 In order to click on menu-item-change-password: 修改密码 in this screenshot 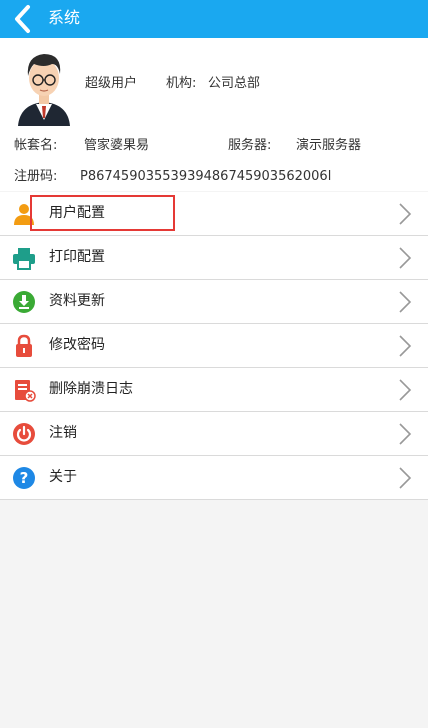, I will do `click(214, 346)`.